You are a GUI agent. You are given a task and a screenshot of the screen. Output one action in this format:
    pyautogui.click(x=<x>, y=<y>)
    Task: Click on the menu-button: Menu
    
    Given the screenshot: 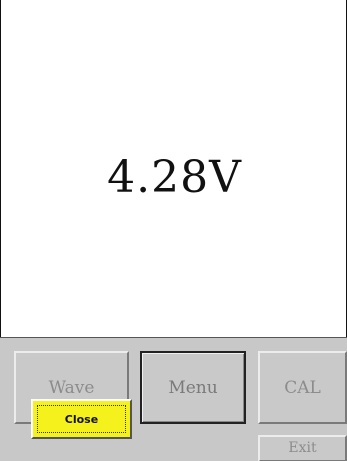 What is the action you would take?
    pyautogui.click(x=193, y=387)
    